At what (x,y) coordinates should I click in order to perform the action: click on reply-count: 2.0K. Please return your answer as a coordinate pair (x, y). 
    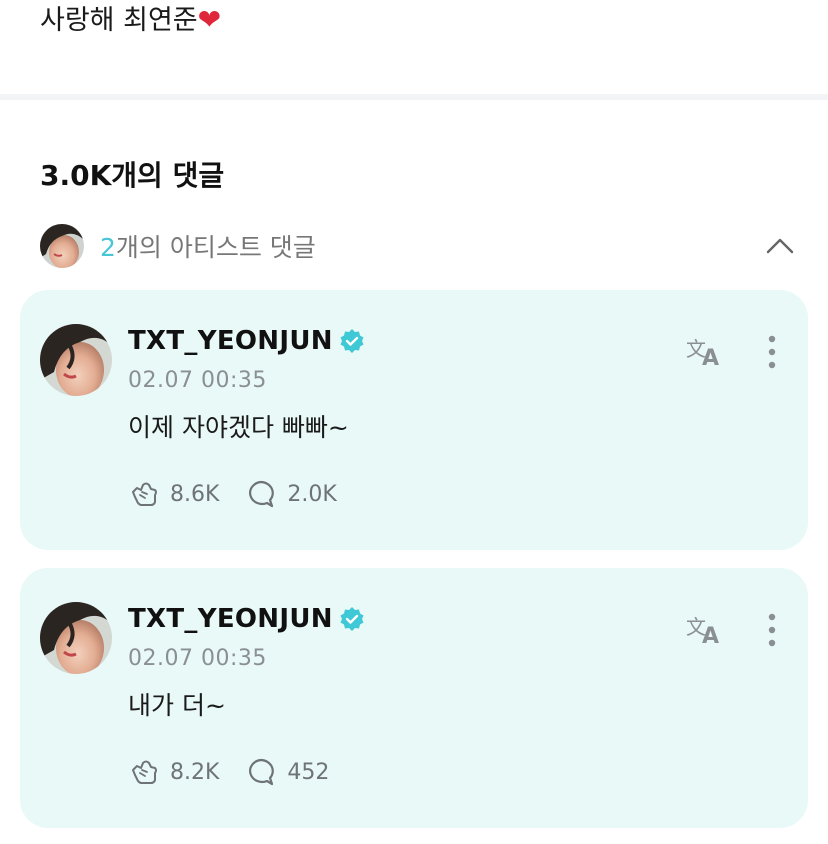
    Looking at the image, I should click on (312, 494).